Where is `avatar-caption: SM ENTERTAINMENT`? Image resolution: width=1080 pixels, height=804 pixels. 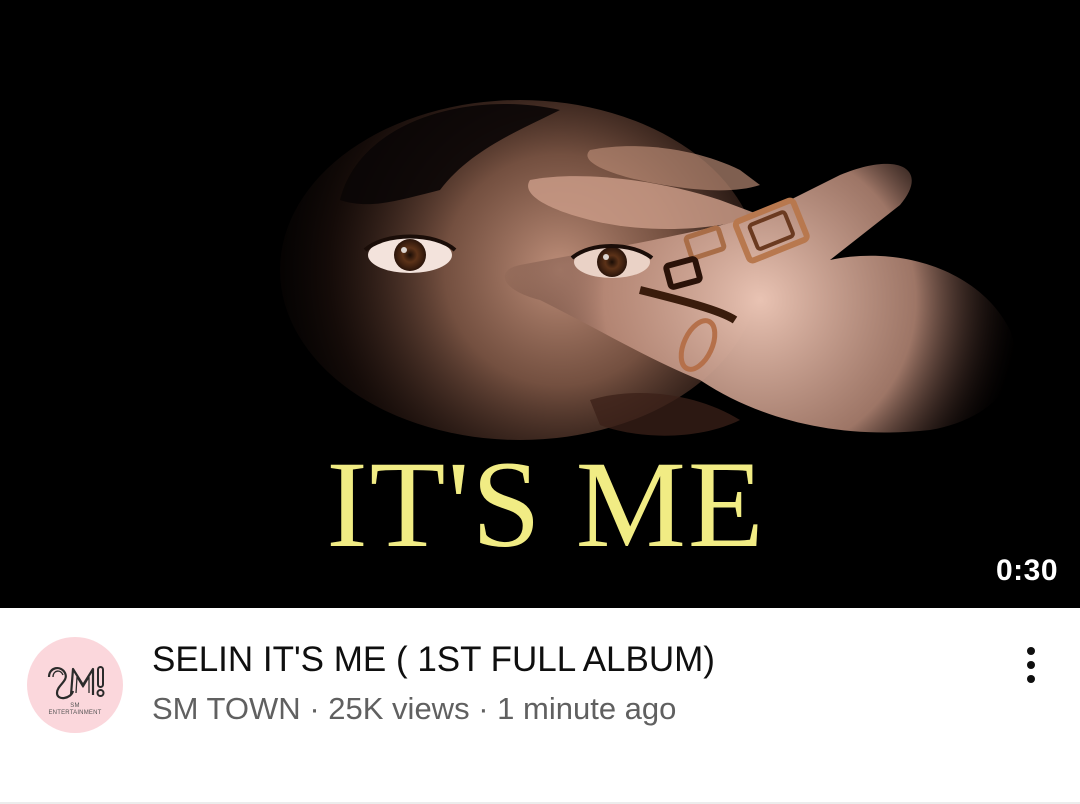 avatar-caption: SM ENTERTAINMENT is located at coordinates (75, 710).